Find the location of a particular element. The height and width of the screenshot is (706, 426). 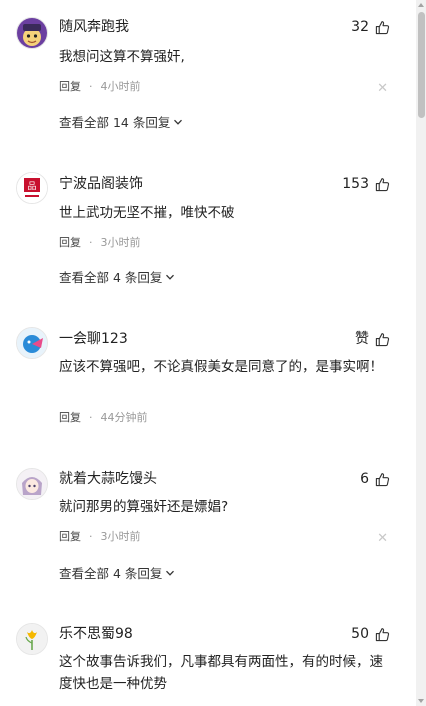

comment-meta: 回复 · 4小时前 is located at coordinates (100, 87).